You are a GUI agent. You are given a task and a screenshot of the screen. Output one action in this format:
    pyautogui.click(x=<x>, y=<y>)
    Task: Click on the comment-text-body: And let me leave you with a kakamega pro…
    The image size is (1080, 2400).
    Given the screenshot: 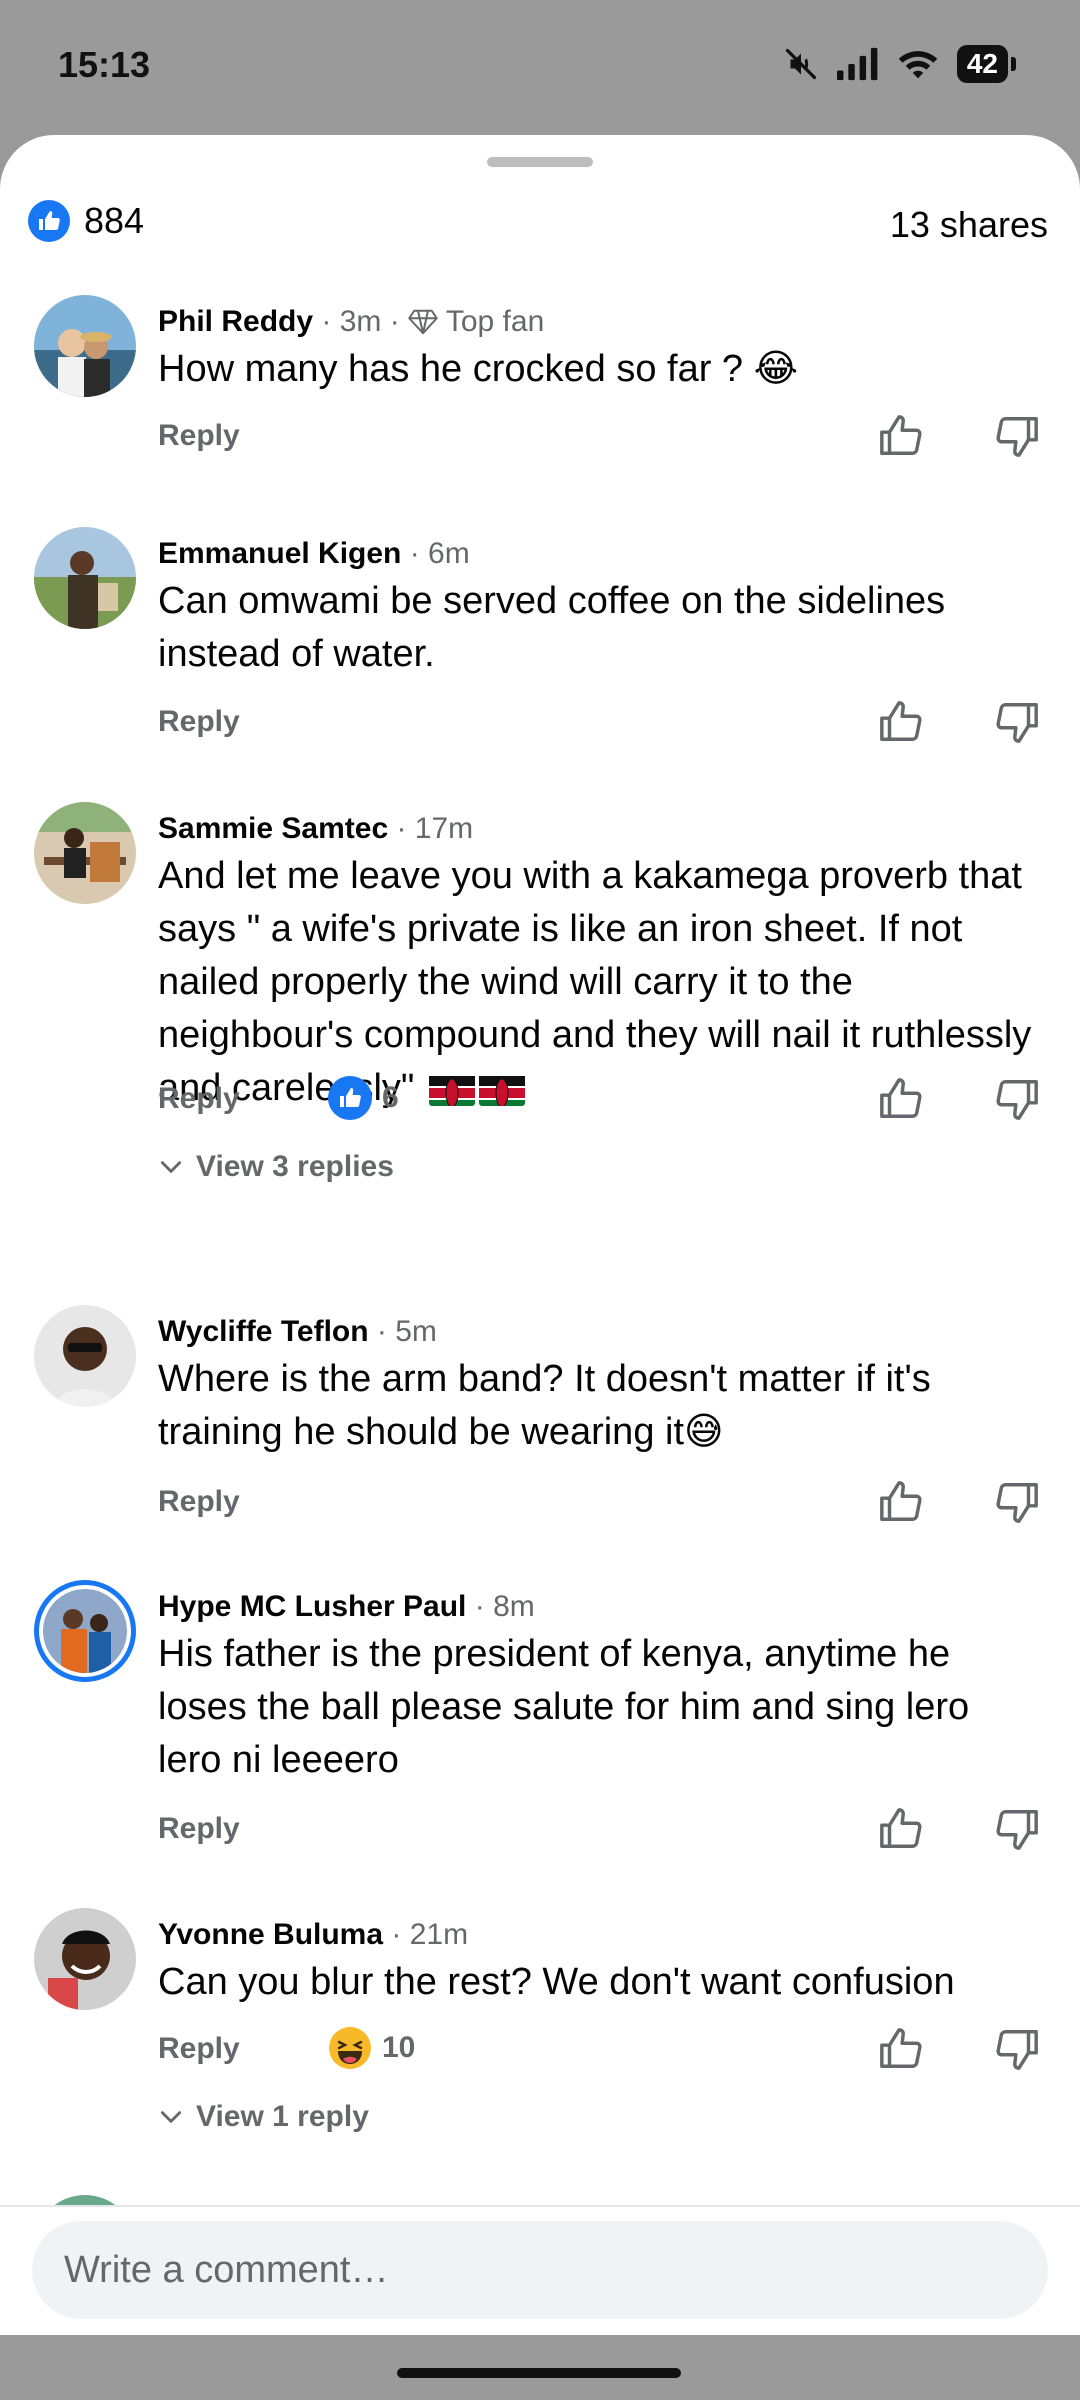 What is the action you would take?
    pyautogui.click(x=595, y=982)
    